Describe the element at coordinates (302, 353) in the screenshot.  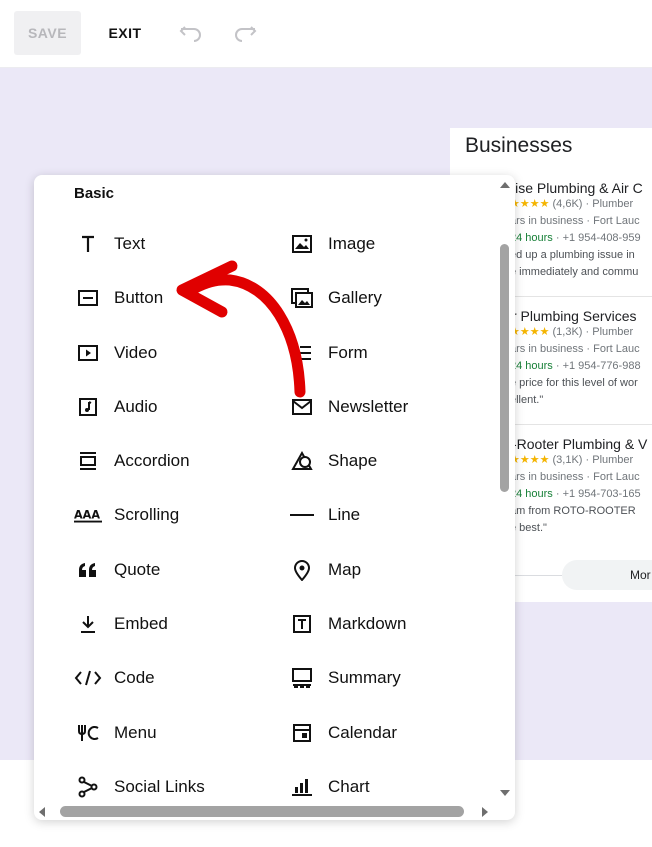
I see `form-icon` at that location.